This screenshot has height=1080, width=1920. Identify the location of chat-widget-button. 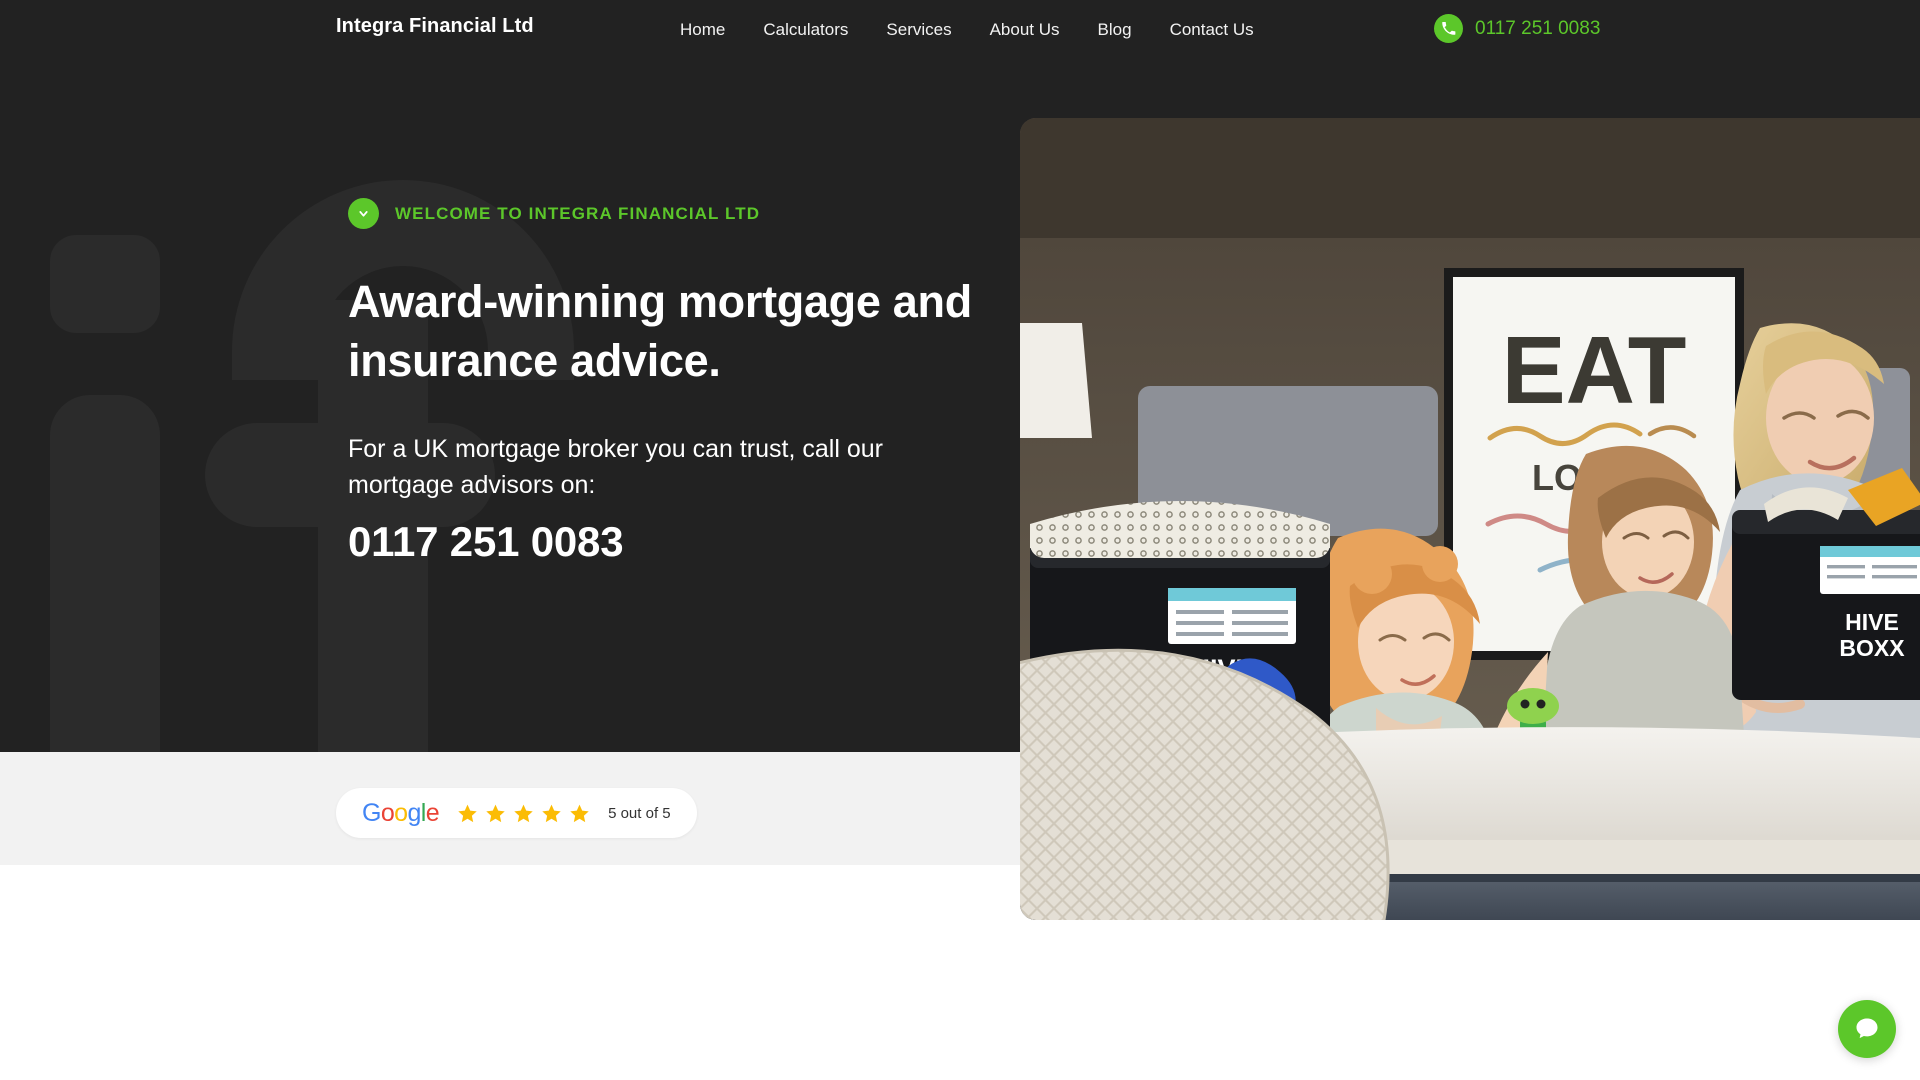
(1867, 1029).